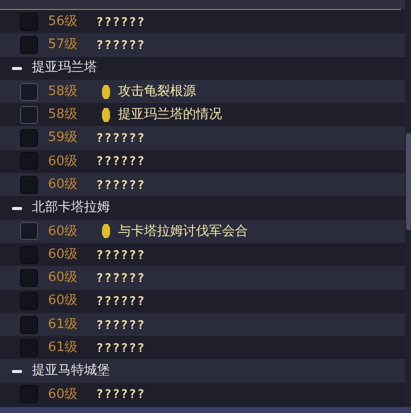 The width and height of the screenshot is (411, 413). Describe the element at coordinates (63, 138) in the screenshot. I see `level-label: 59级` at that location.